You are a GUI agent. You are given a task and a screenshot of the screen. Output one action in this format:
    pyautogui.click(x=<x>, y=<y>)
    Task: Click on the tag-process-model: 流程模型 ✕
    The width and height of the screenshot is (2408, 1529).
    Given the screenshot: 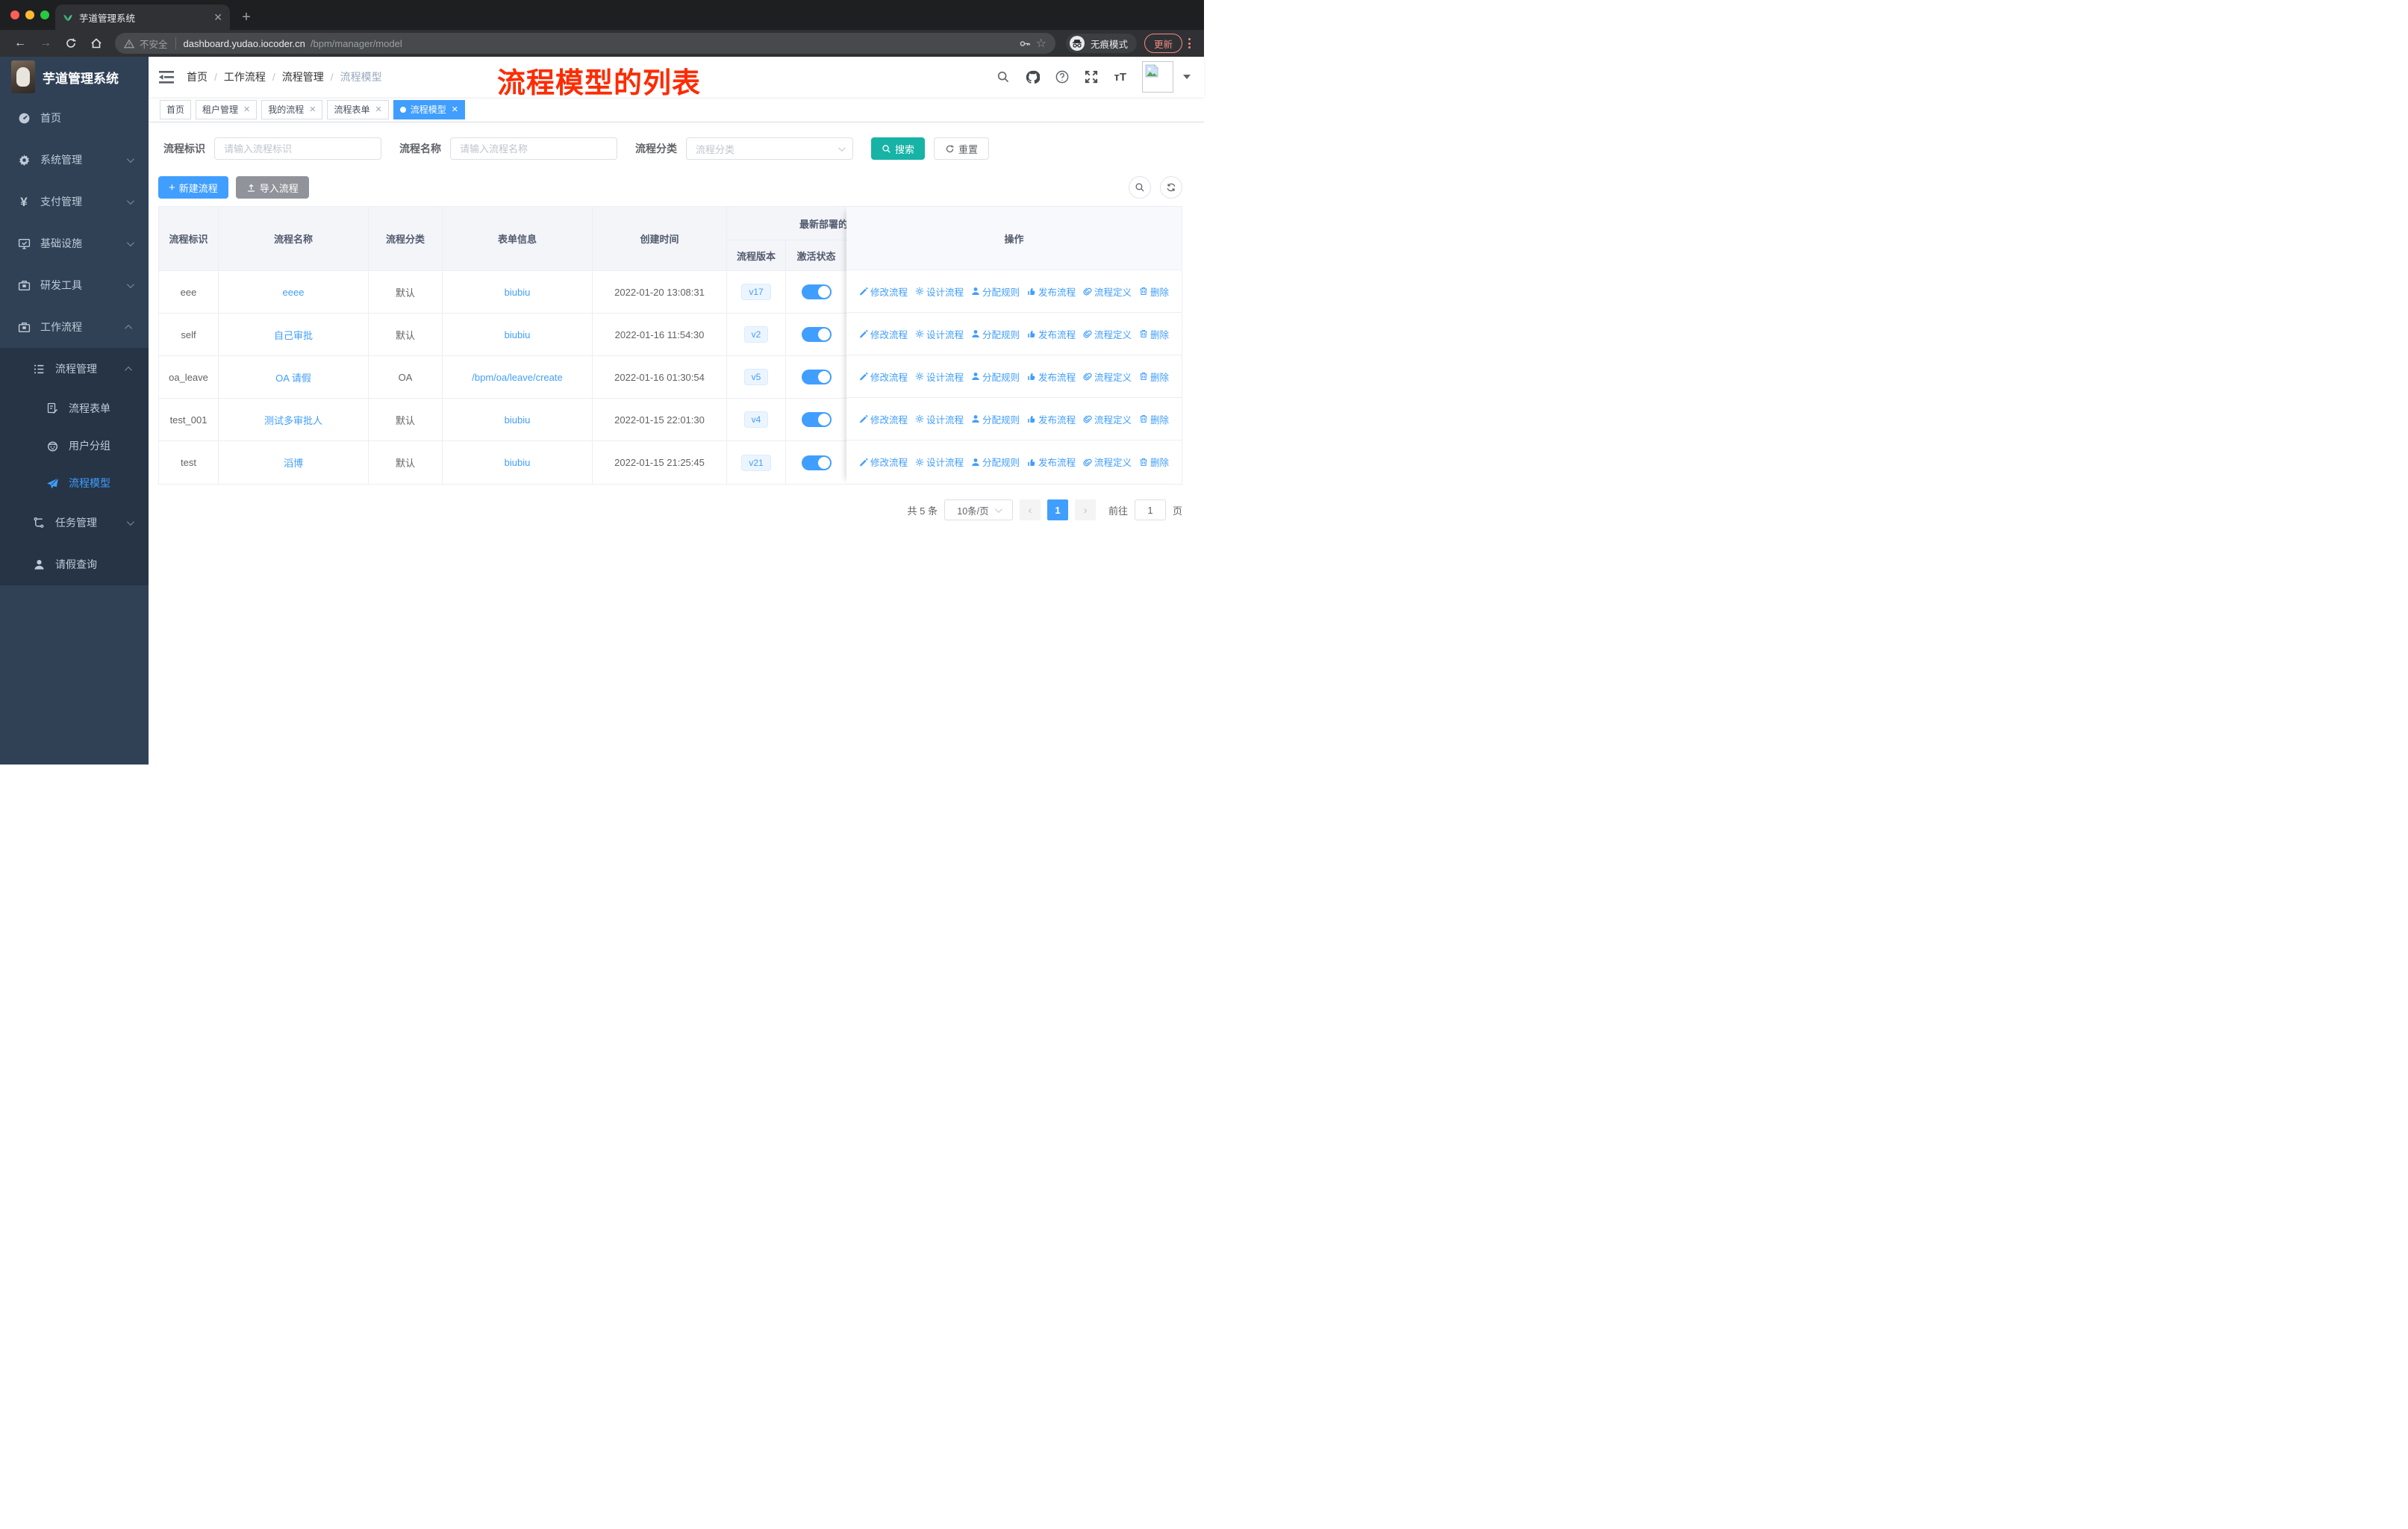 What is the action you would take?
    pyautogui.click(x=429, y=109)
    